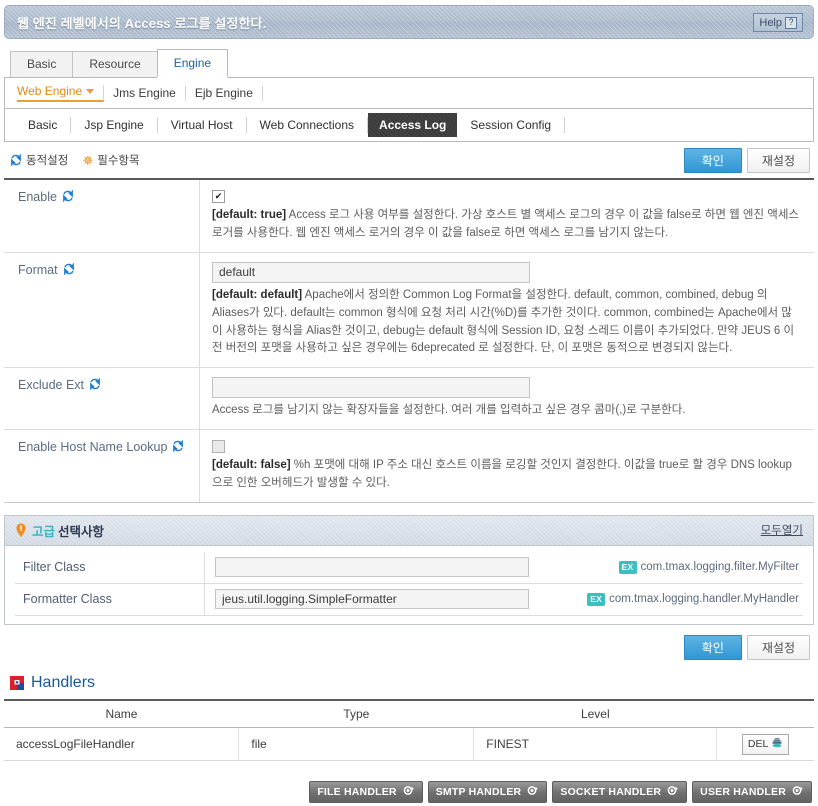 Image resolution: width=818 pixels, height=806 pixels. What do you see at coordinates (102, 216) in the screenshot?
I see `label-enable: Enable` at bounding box center [102, 216].